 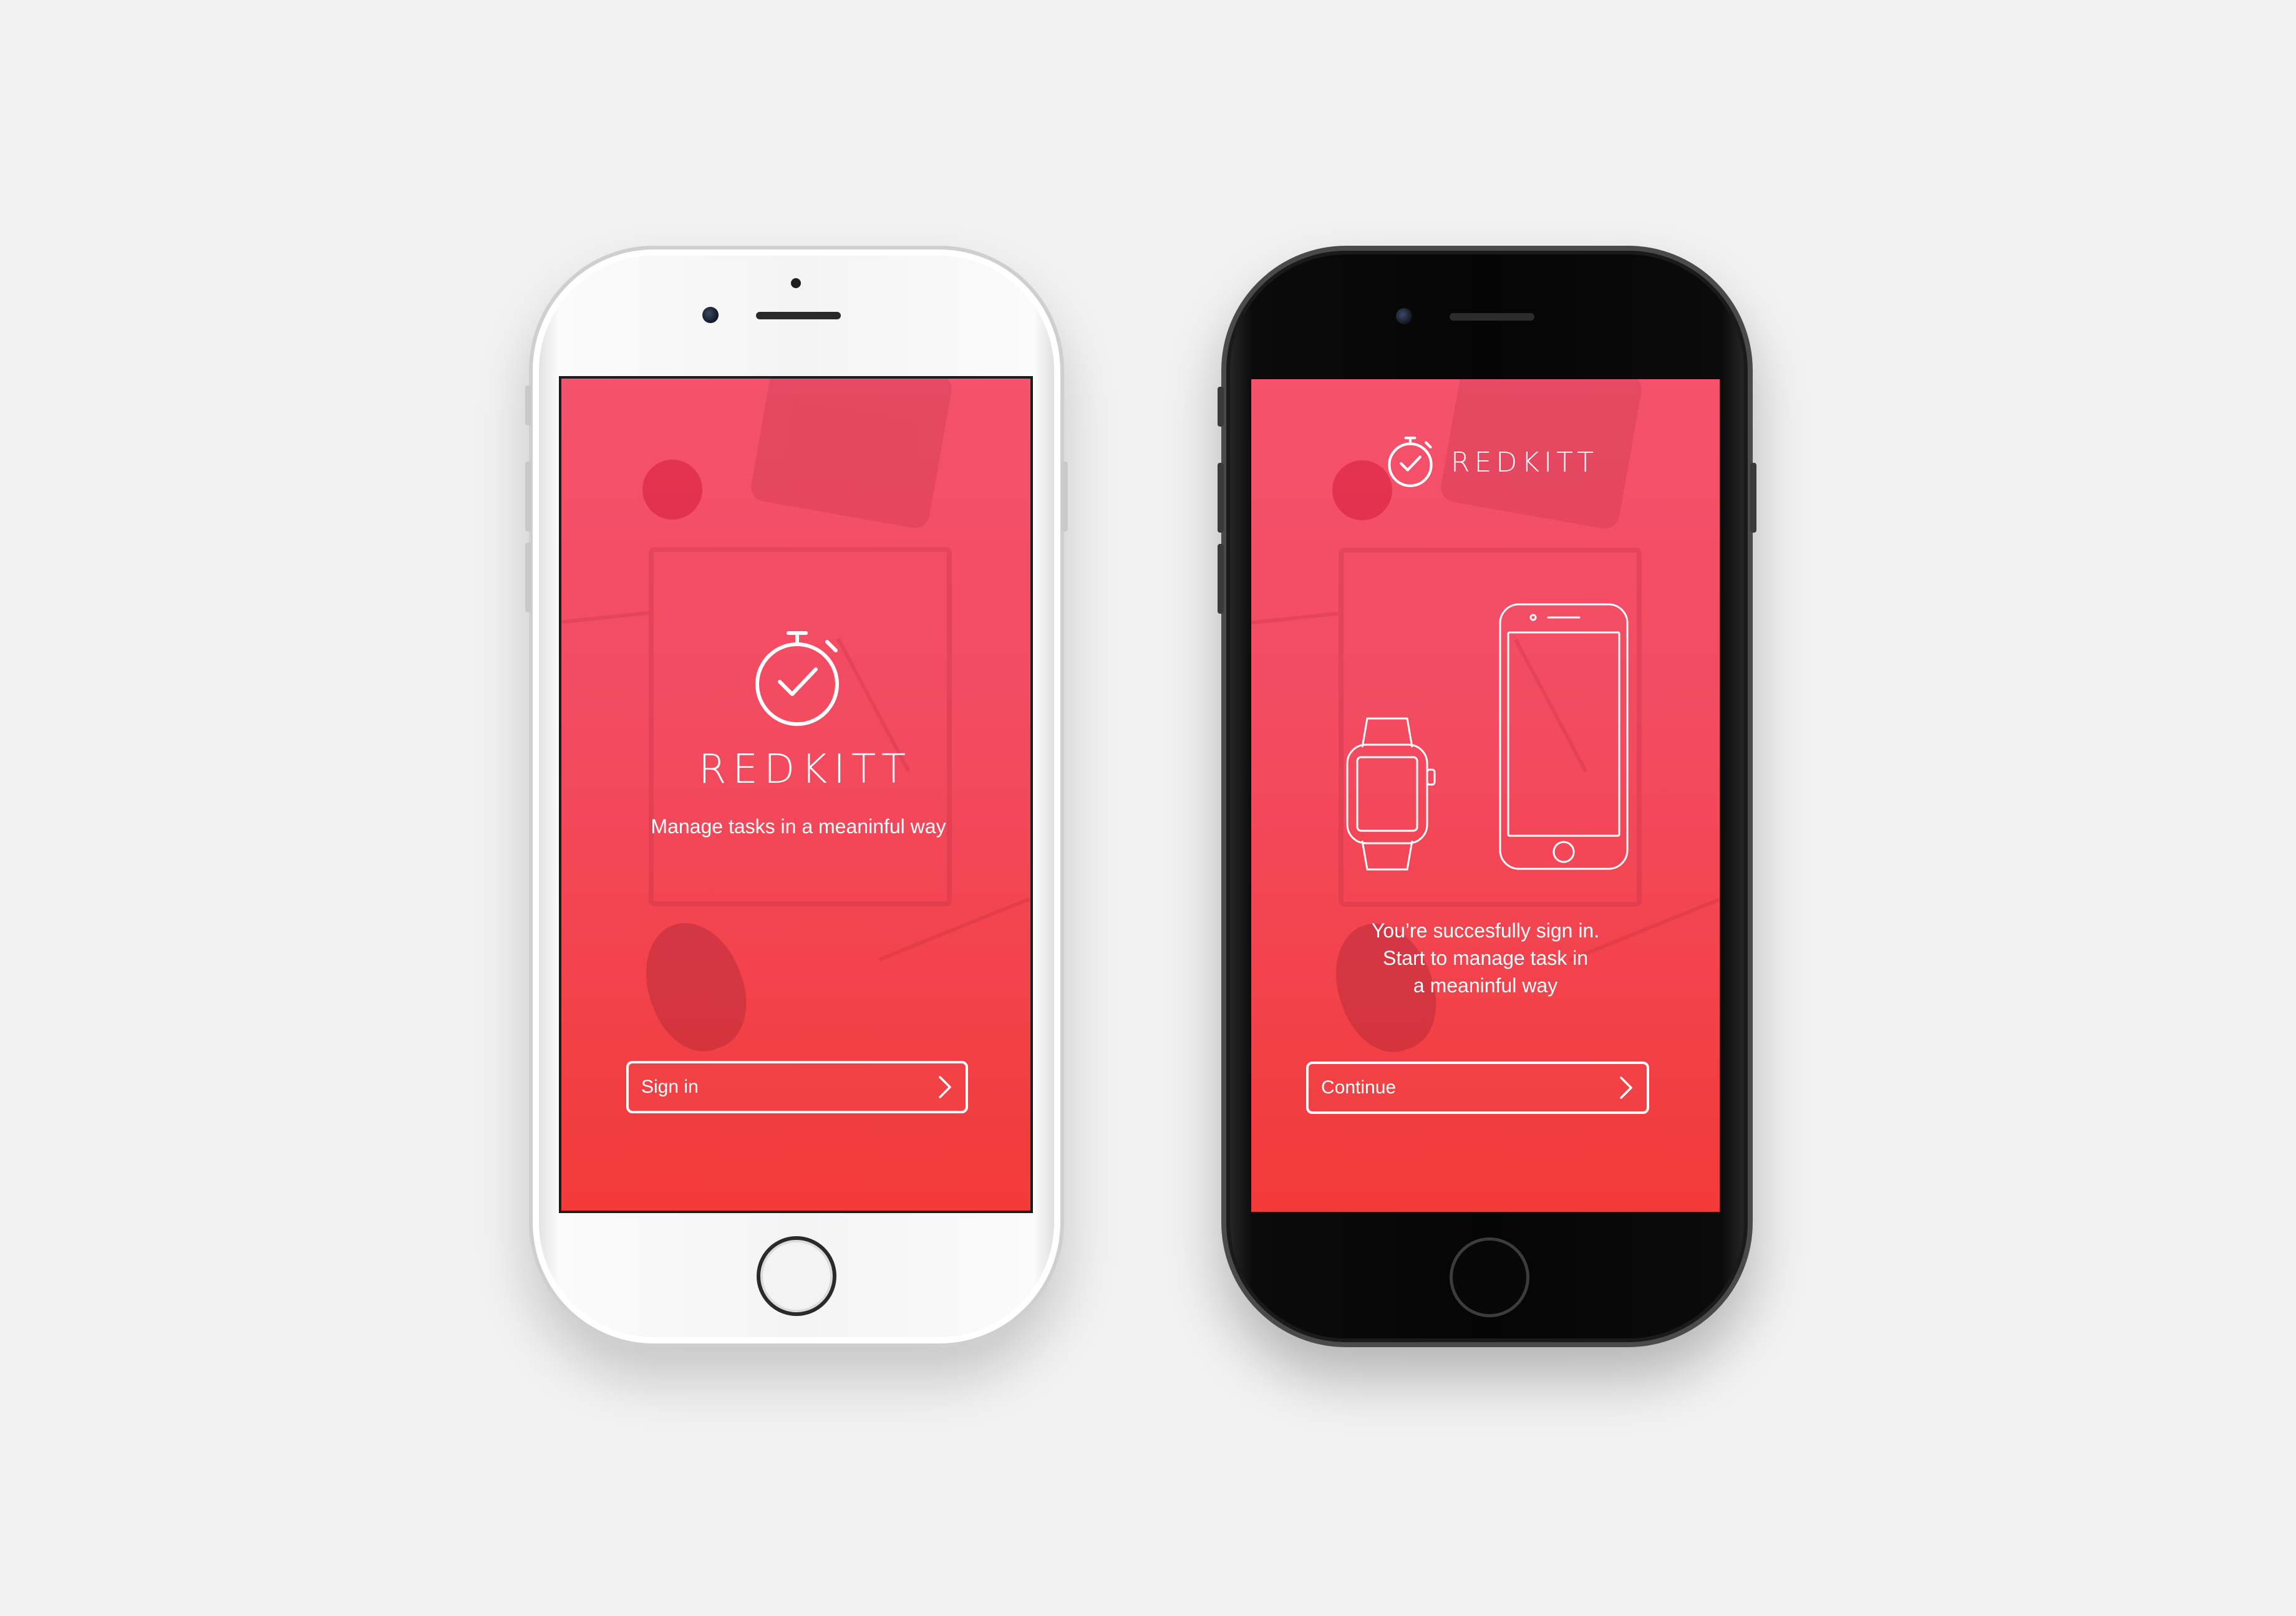 I want to click on continue-label: Continue, so click(x=1359, y=1087).